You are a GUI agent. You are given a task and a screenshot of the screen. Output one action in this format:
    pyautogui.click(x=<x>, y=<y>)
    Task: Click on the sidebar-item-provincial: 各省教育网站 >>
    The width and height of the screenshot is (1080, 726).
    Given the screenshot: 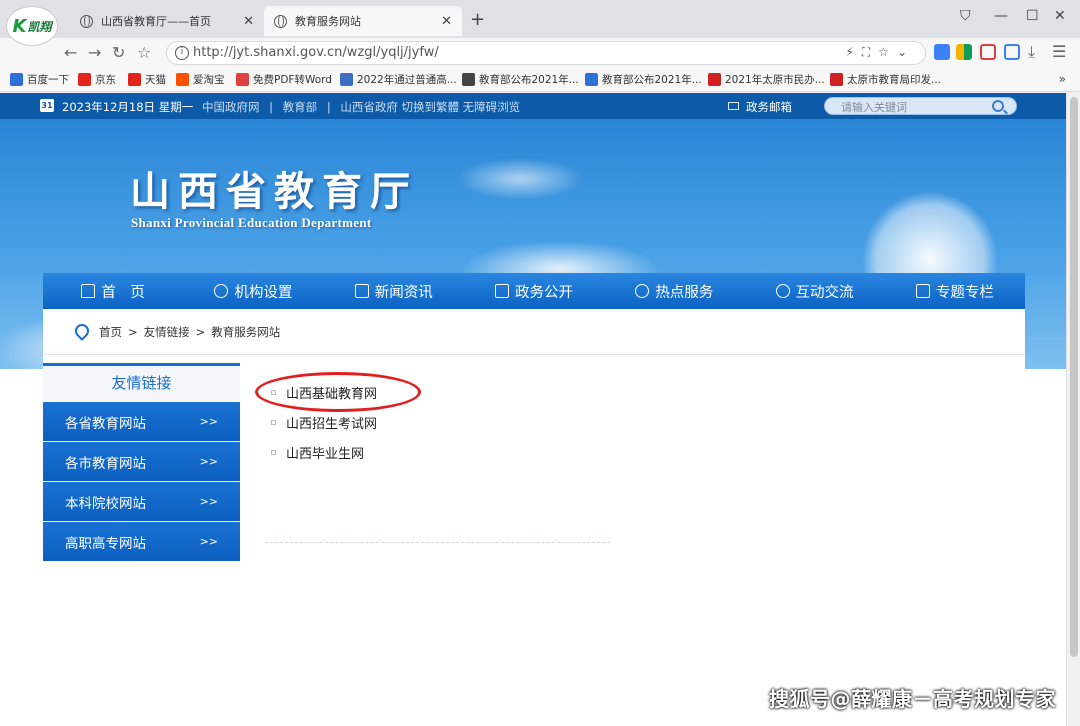 What is the action you would take?
    pyautogui.click(x=141, y=421)
    